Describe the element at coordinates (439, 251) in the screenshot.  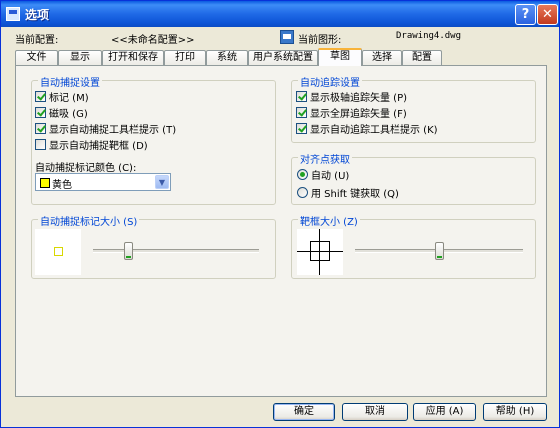
I see `aperture-size-slider-thumb` at that location.